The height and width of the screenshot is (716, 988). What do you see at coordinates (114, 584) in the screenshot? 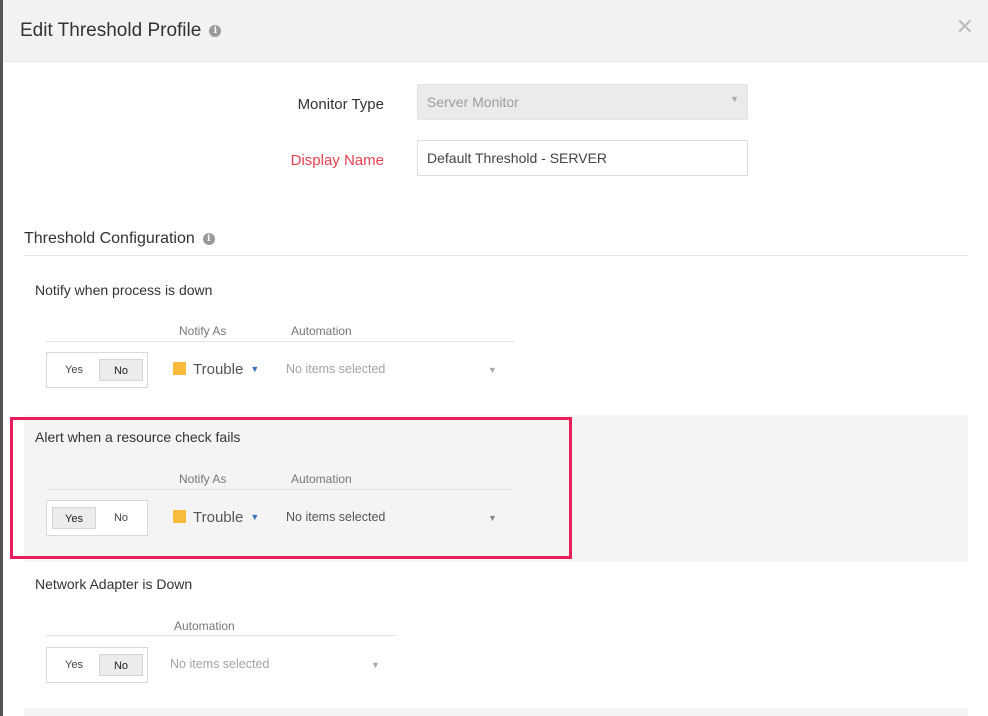
I see `rule-title: Network Adapter is Down` at bounding box center [114, 584].